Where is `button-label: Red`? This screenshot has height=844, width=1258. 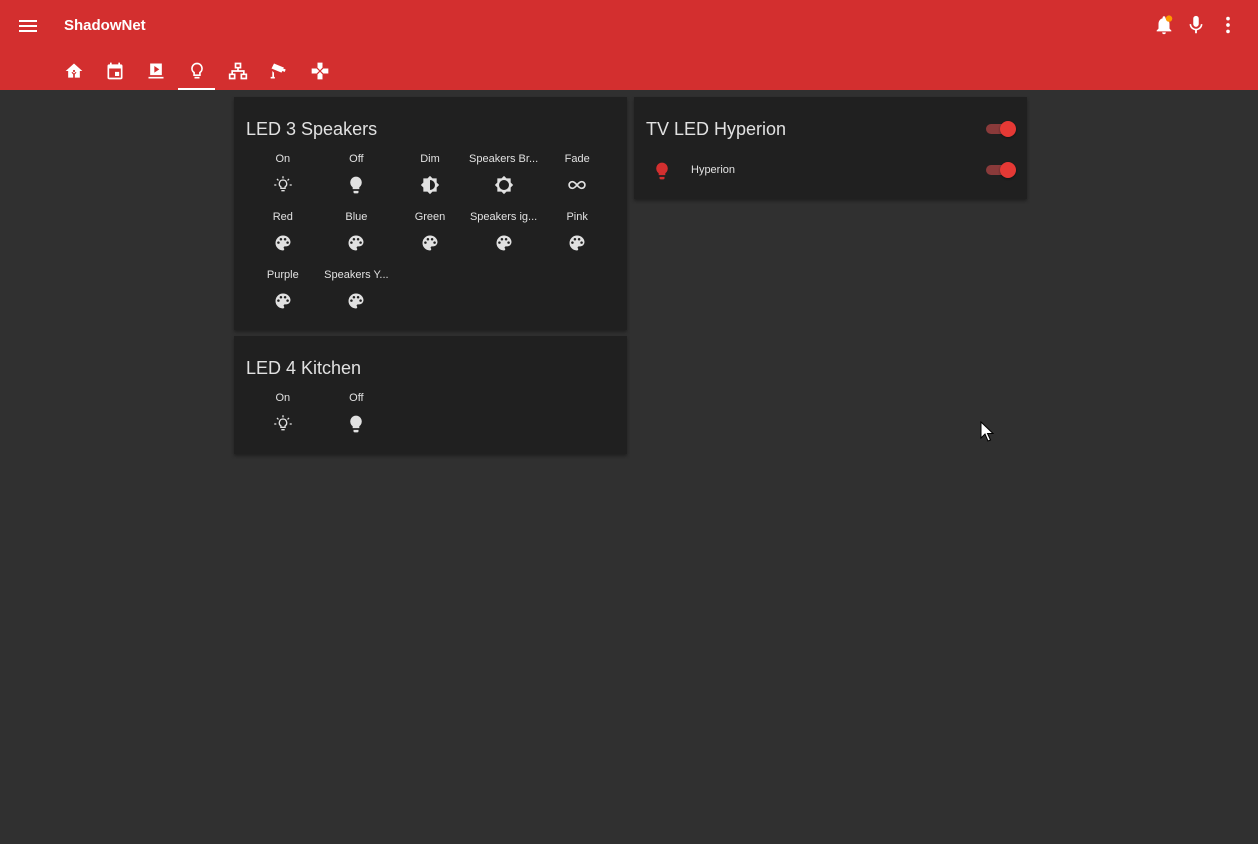 button-label: Red is located at coordinates (282, 217).